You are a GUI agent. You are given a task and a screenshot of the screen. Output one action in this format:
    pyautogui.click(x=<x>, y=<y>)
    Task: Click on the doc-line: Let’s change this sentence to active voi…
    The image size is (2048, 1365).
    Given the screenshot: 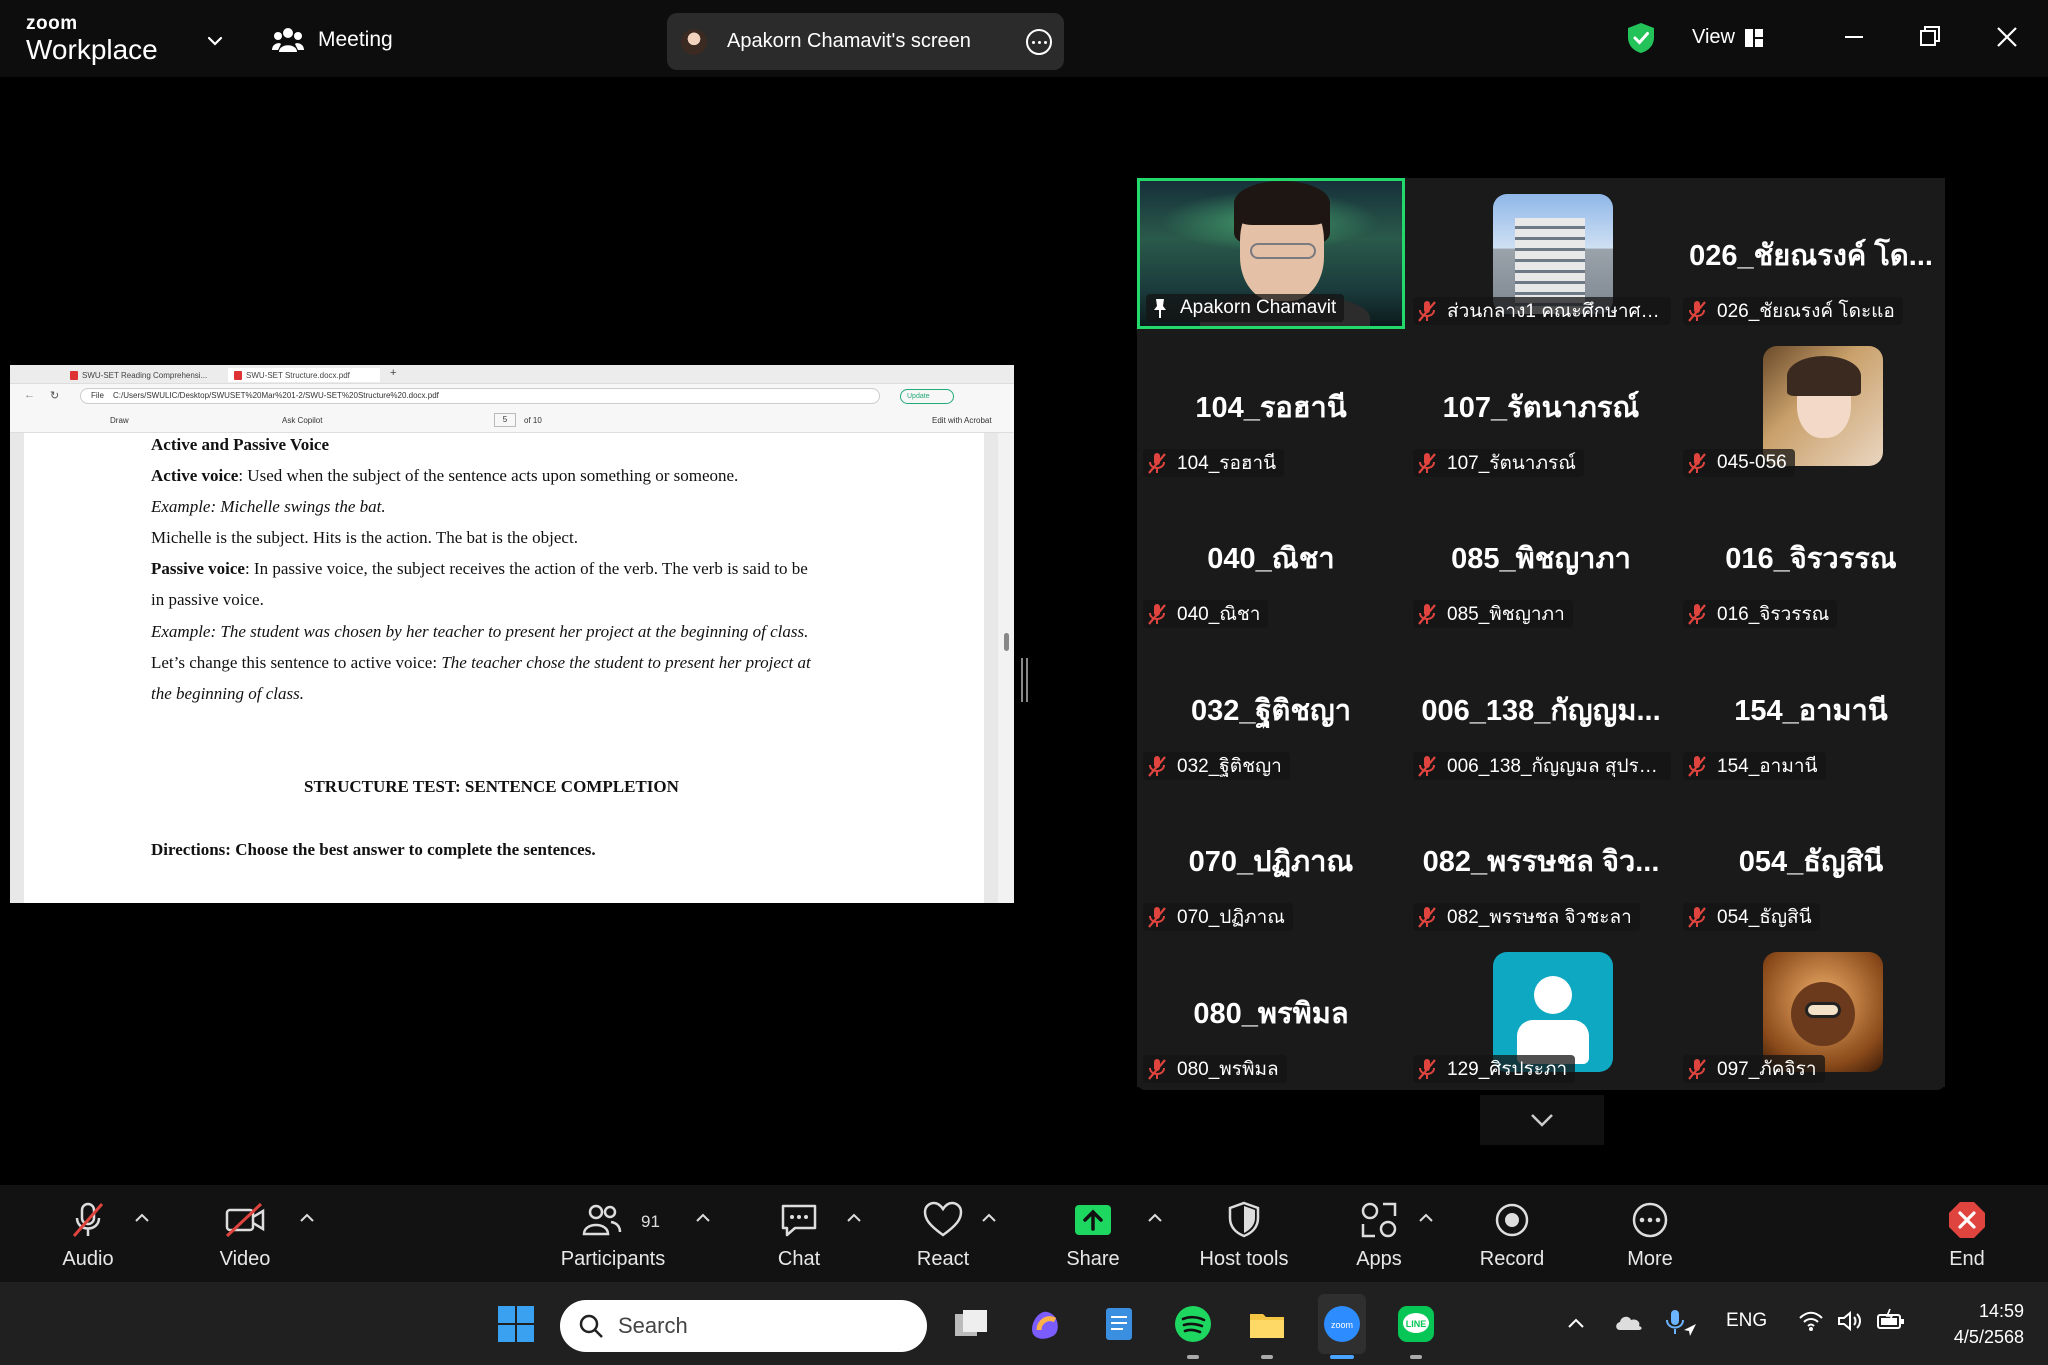 What is the action you would take?
    pyautogui.click(x=481, y=663)
    